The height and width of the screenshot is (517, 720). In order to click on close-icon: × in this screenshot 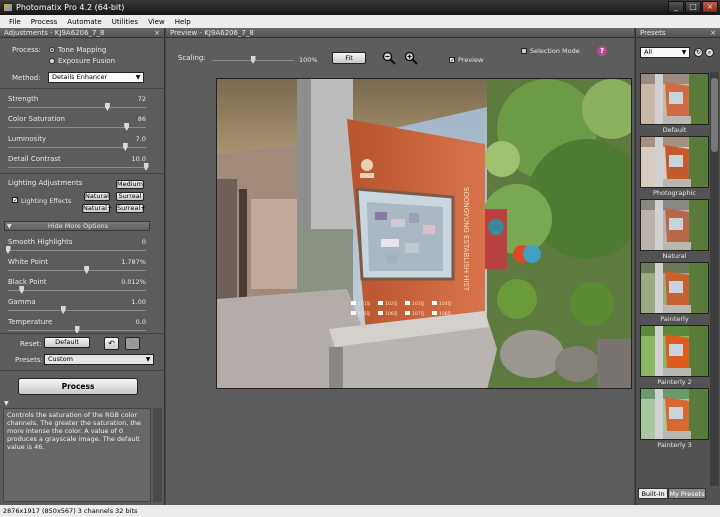, I will do `click(710, 7)`.